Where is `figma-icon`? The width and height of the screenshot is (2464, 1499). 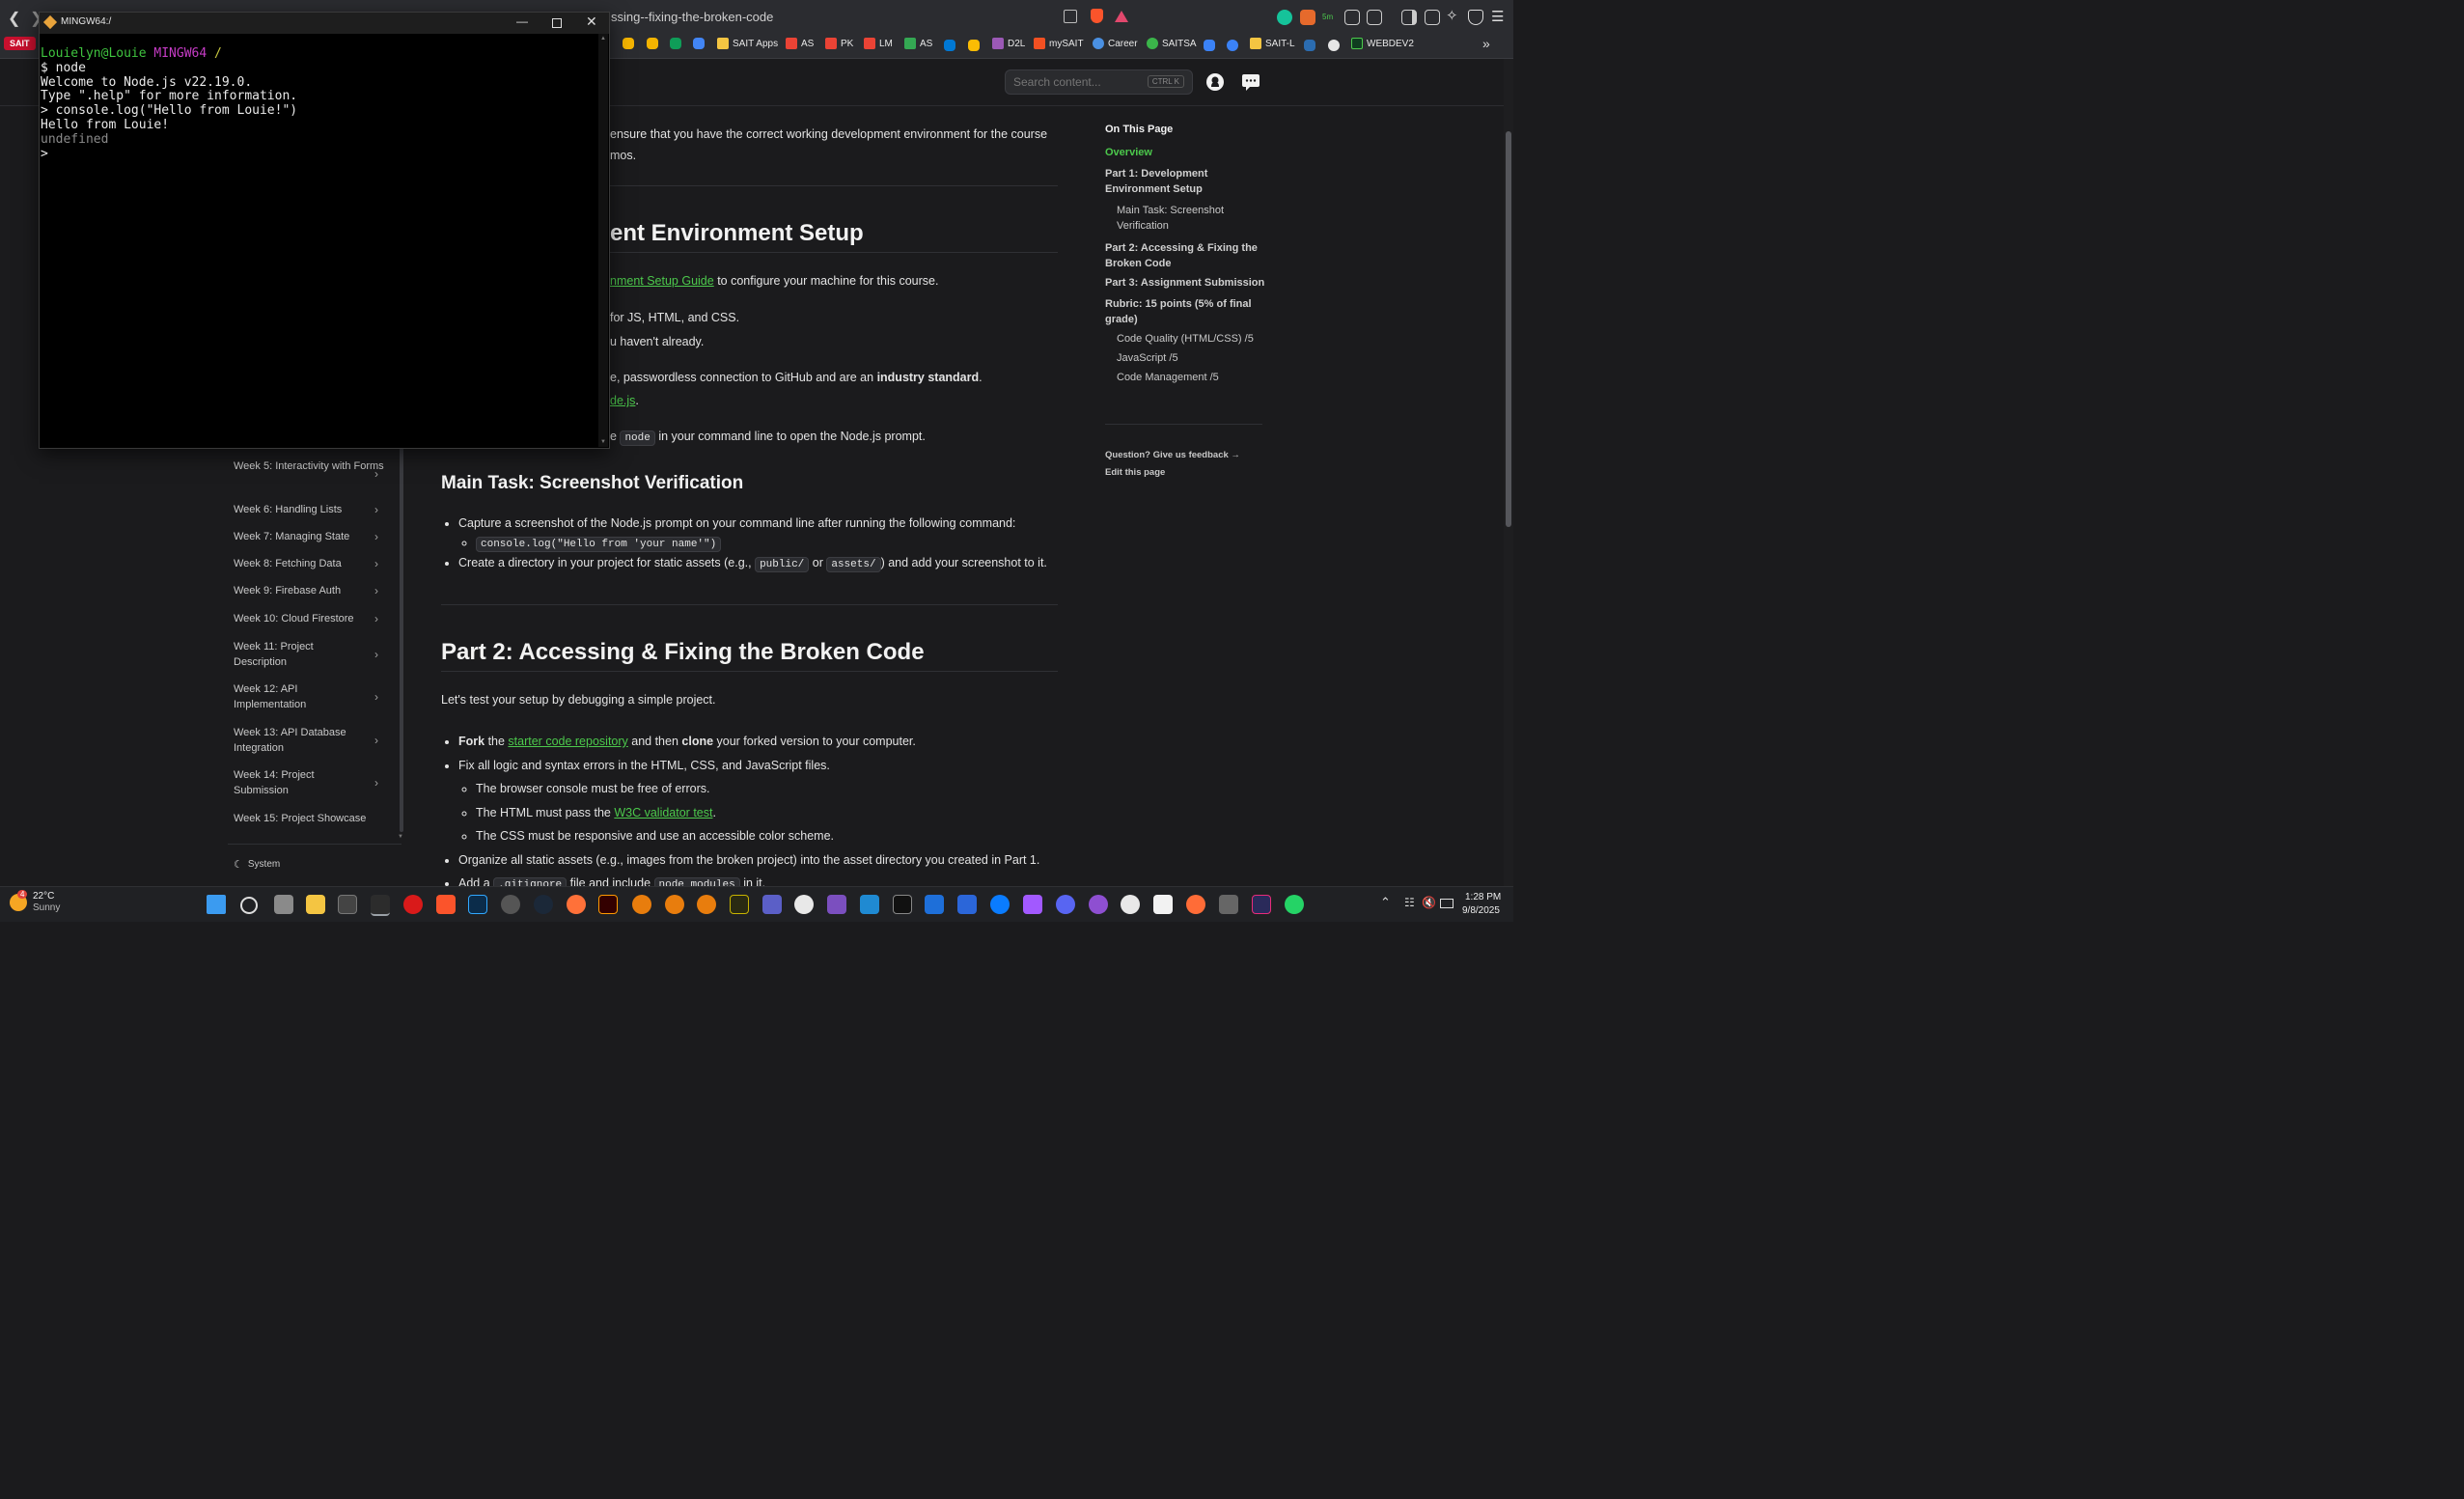
figma-icon is located at coordinates (1033, 904).